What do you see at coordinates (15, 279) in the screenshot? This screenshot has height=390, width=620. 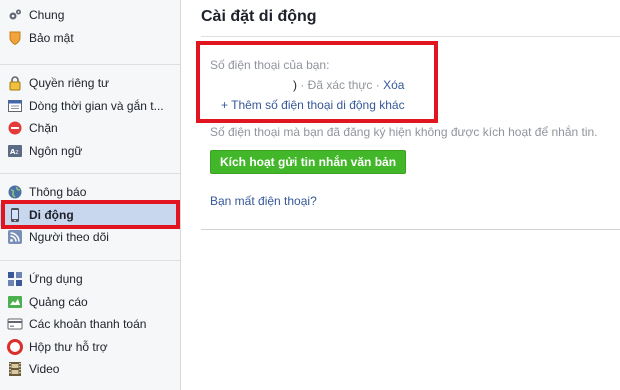 I see `apps-icon` at bounding box center [15, 279].